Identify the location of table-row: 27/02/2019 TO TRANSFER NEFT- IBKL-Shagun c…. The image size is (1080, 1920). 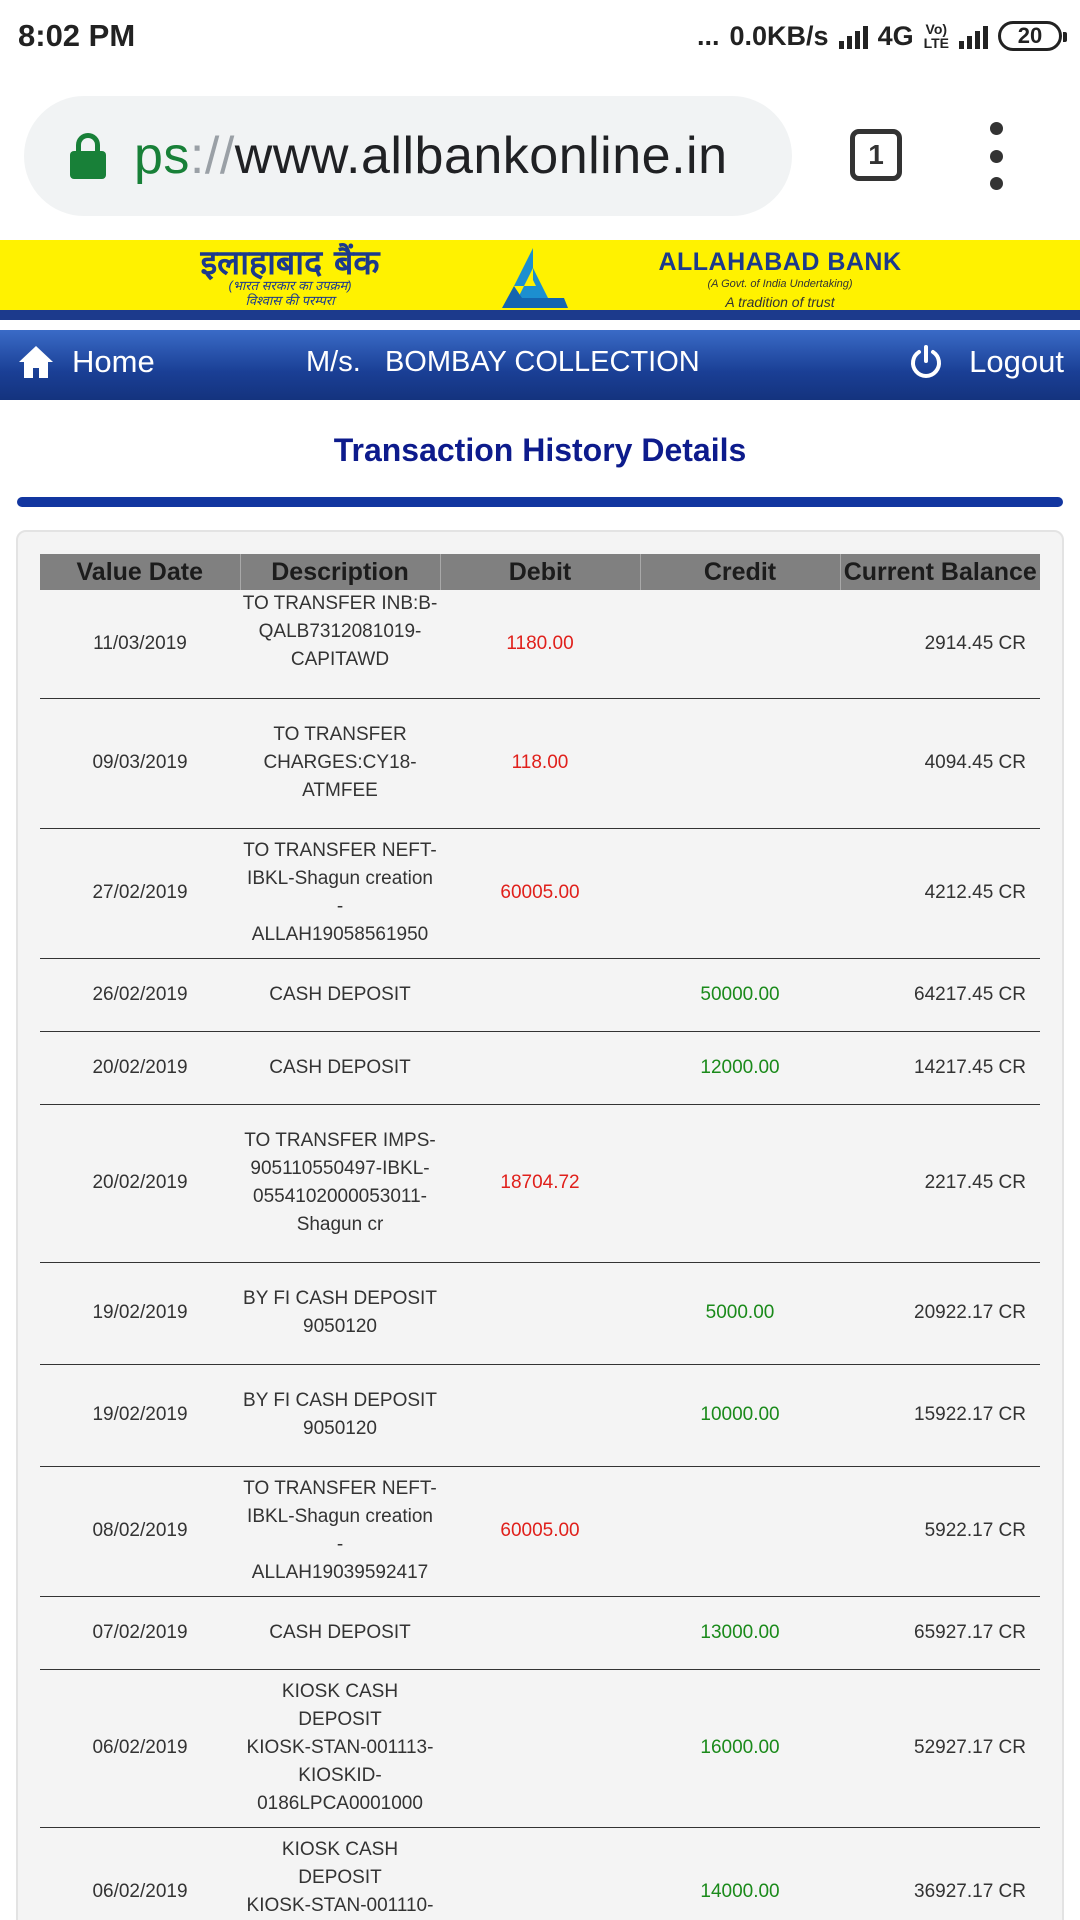
(540, 893).